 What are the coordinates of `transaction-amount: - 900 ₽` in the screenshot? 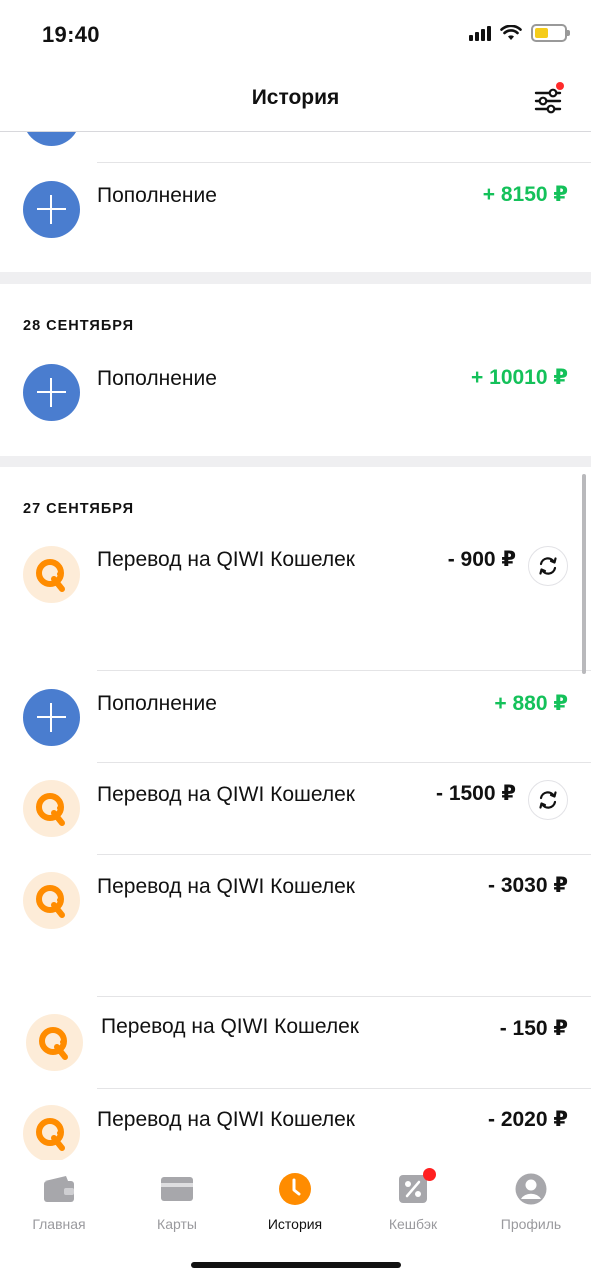 It's located at (481, 559).